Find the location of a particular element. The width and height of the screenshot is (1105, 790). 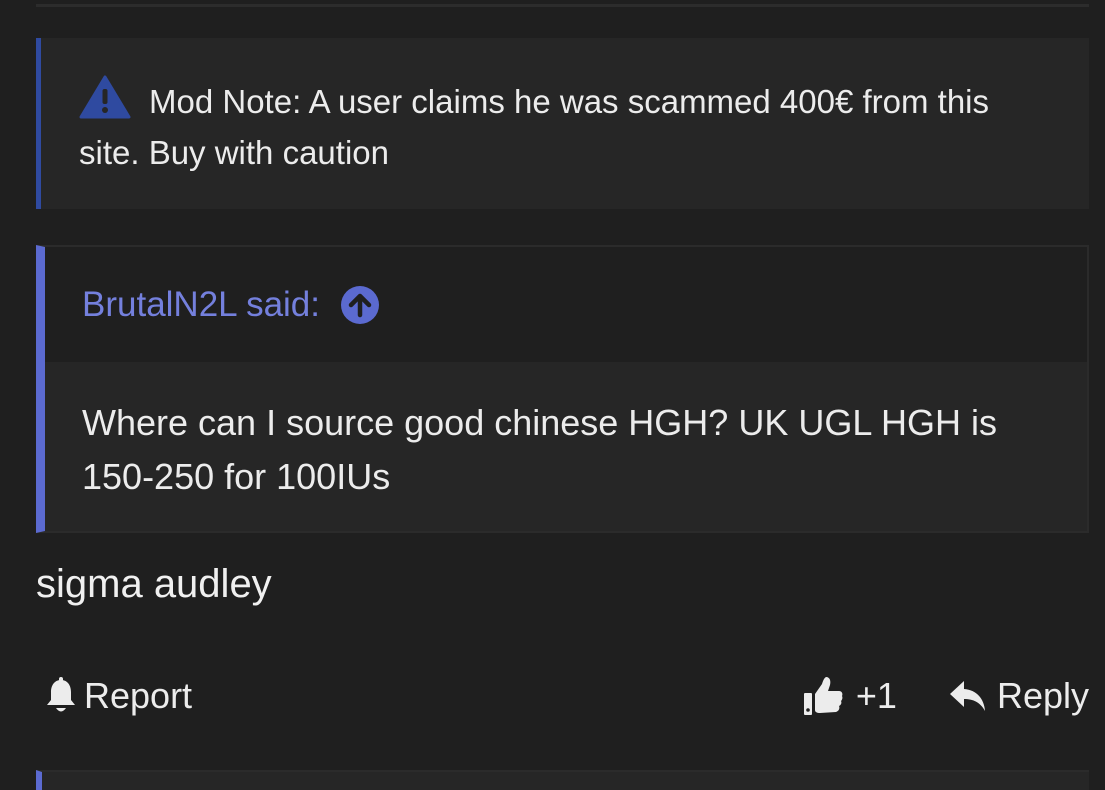

thumbs-up-icon is located at coordinates (823, 696).